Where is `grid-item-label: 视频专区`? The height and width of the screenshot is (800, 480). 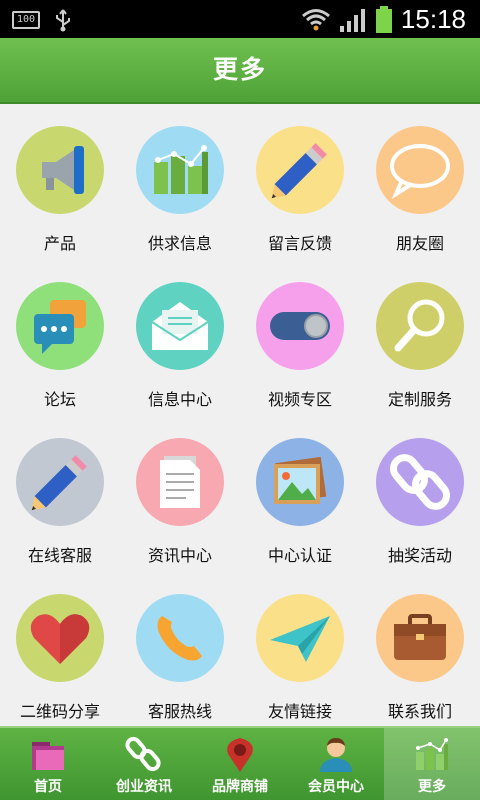
grid-item-label: 视频专区 is located at coordinates (299, 399).